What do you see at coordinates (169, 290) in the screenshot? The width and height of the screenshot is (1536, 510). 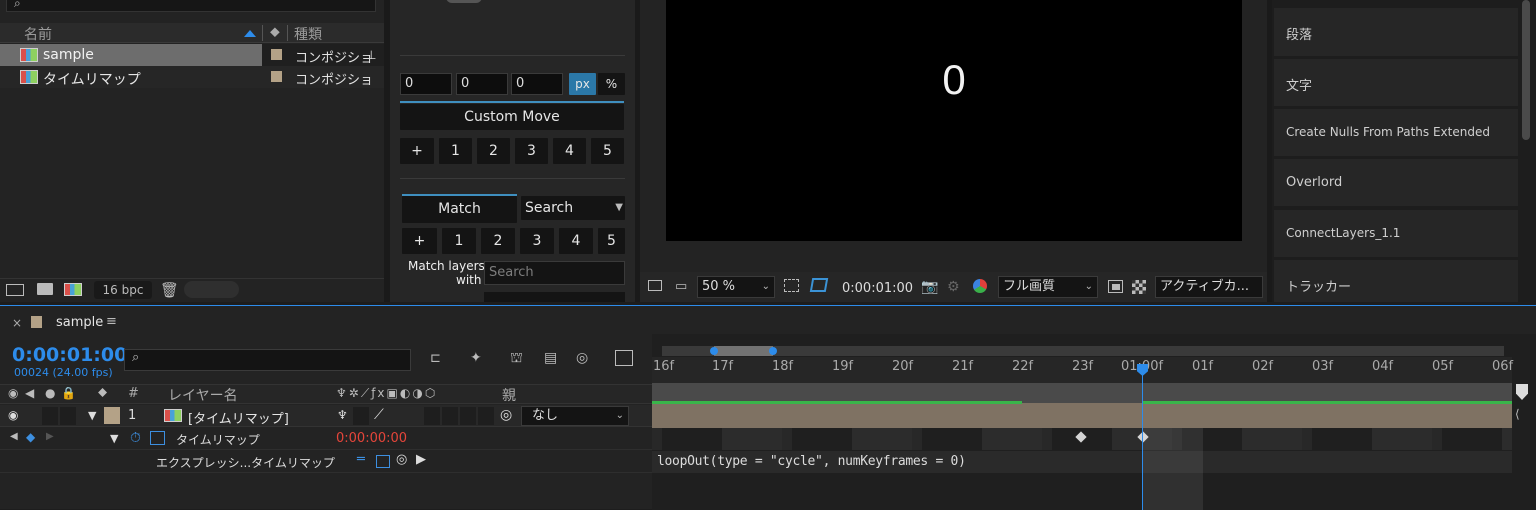 I see `trash-icon: 🗑` at bounding box center [169, 290].